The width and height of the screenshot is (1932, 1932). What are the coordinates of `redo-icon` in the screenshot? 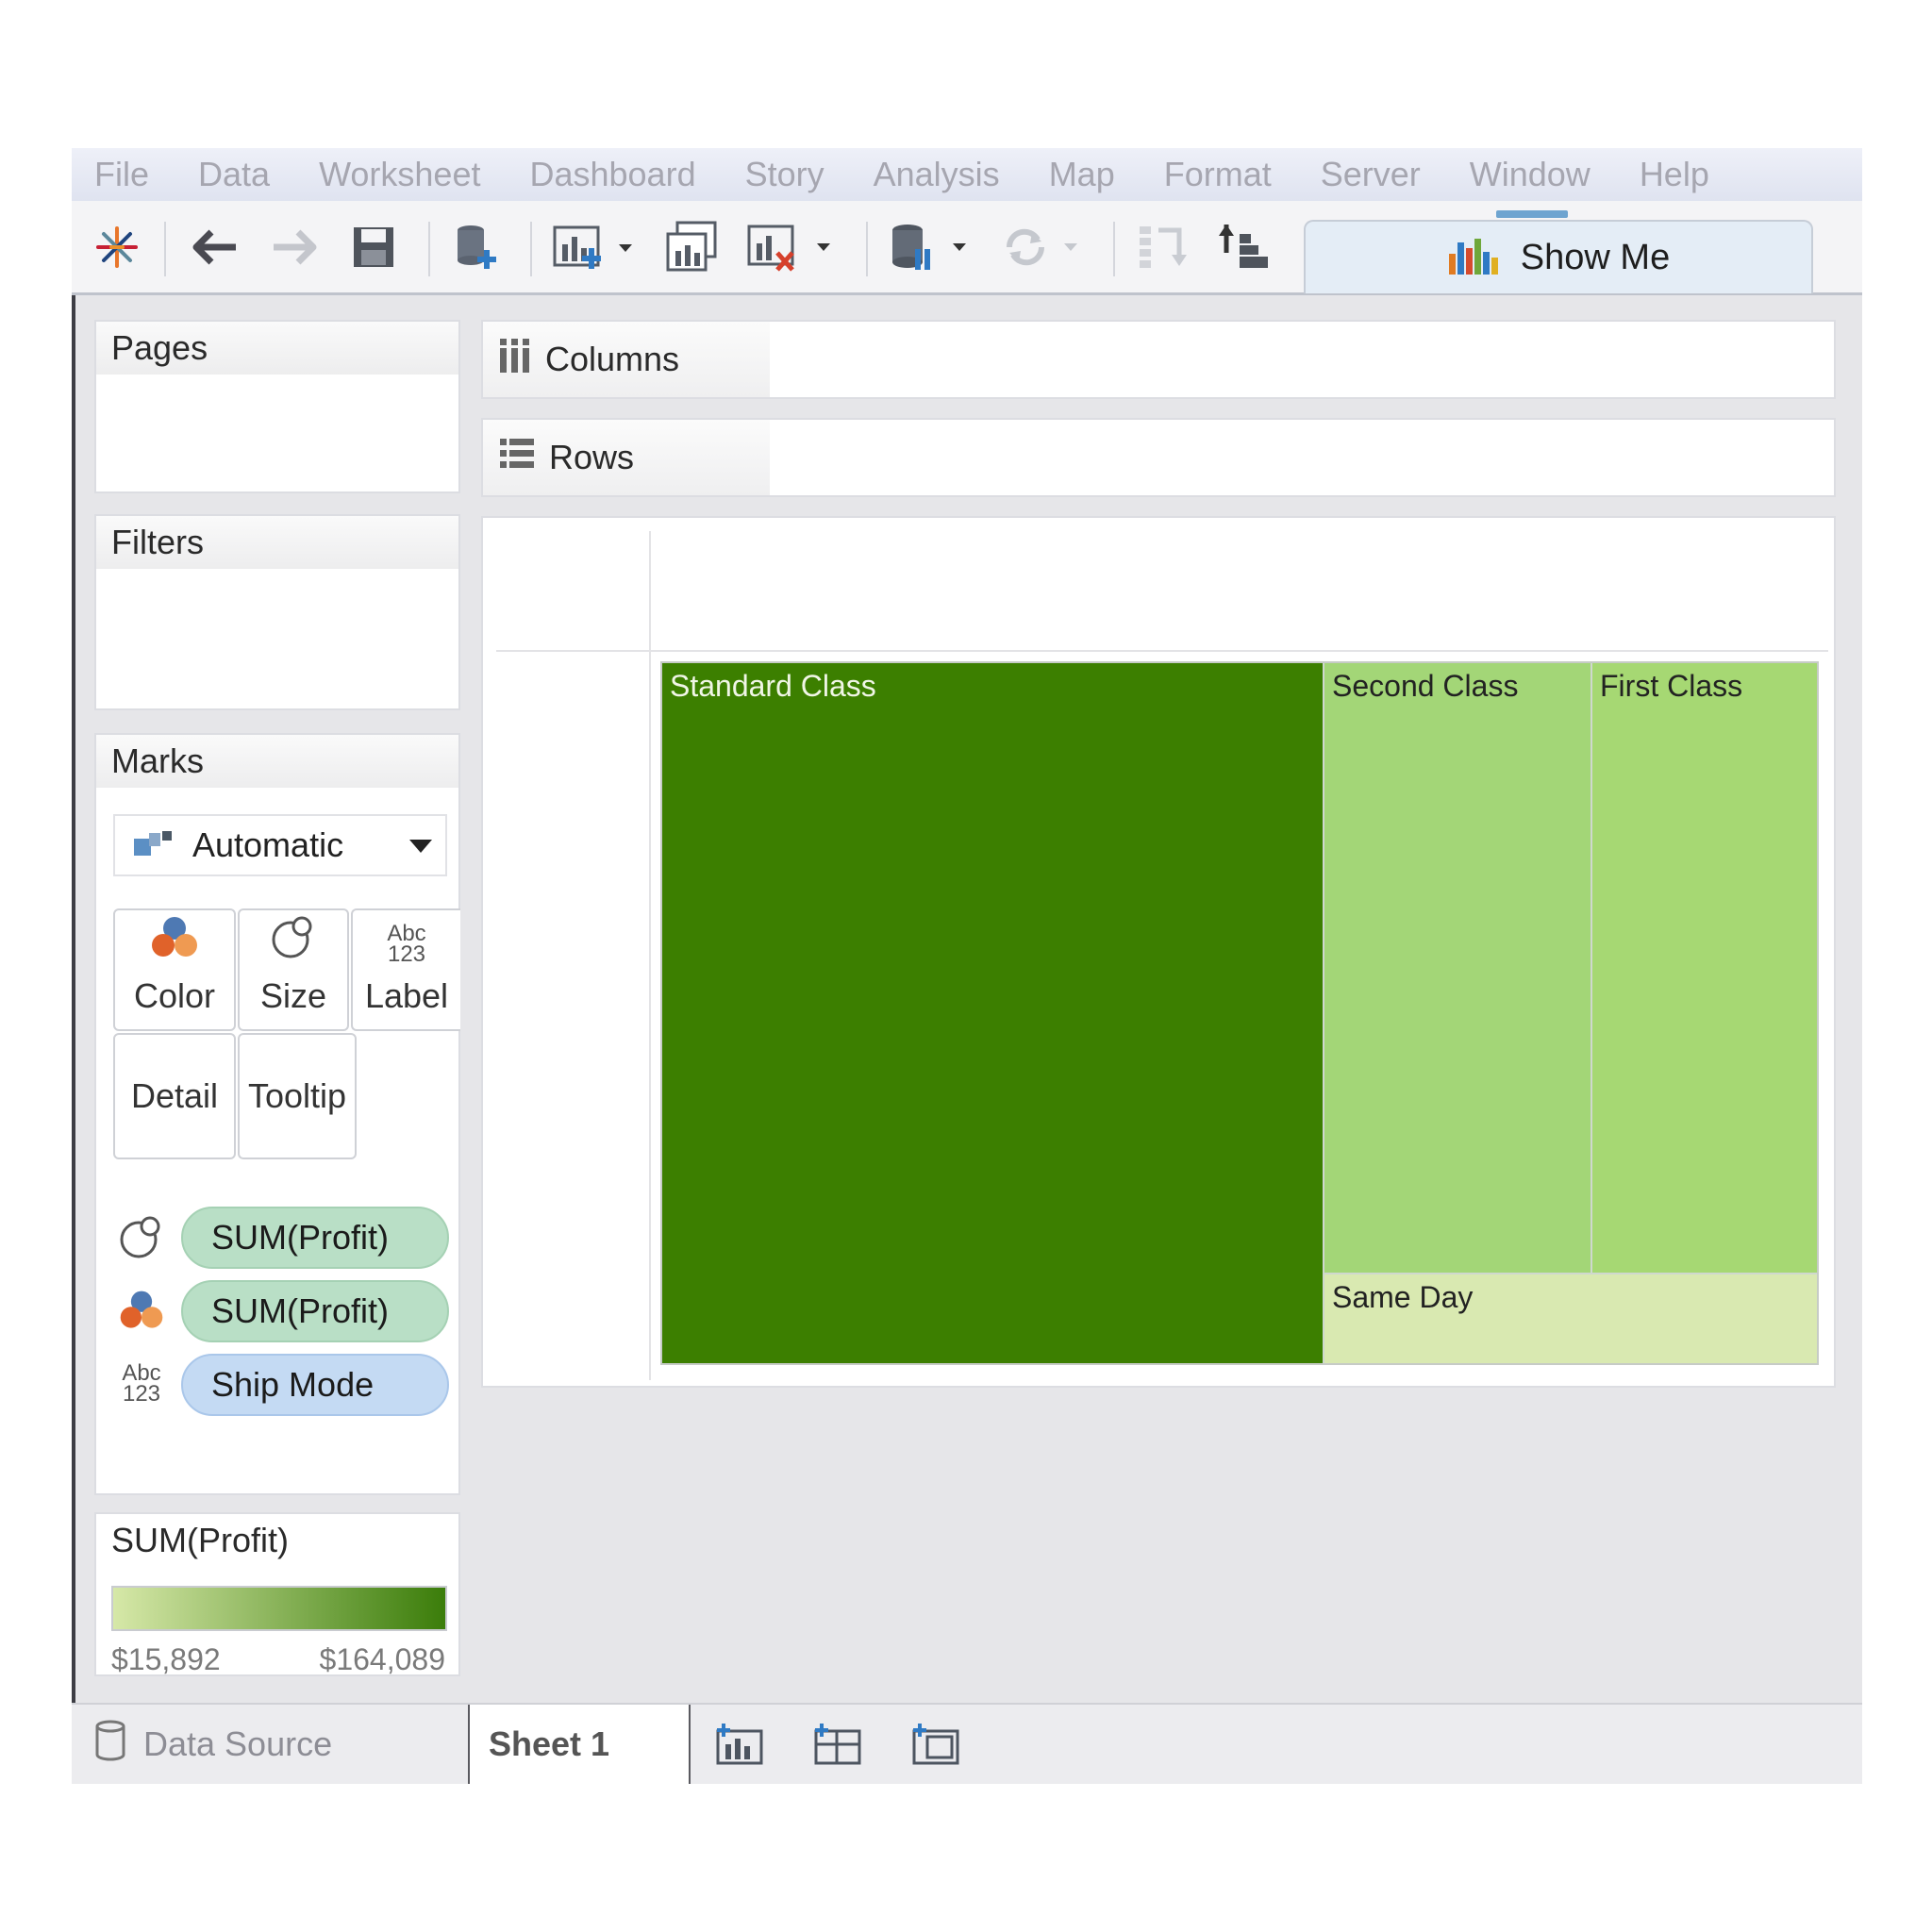 It's located at (295, 247).